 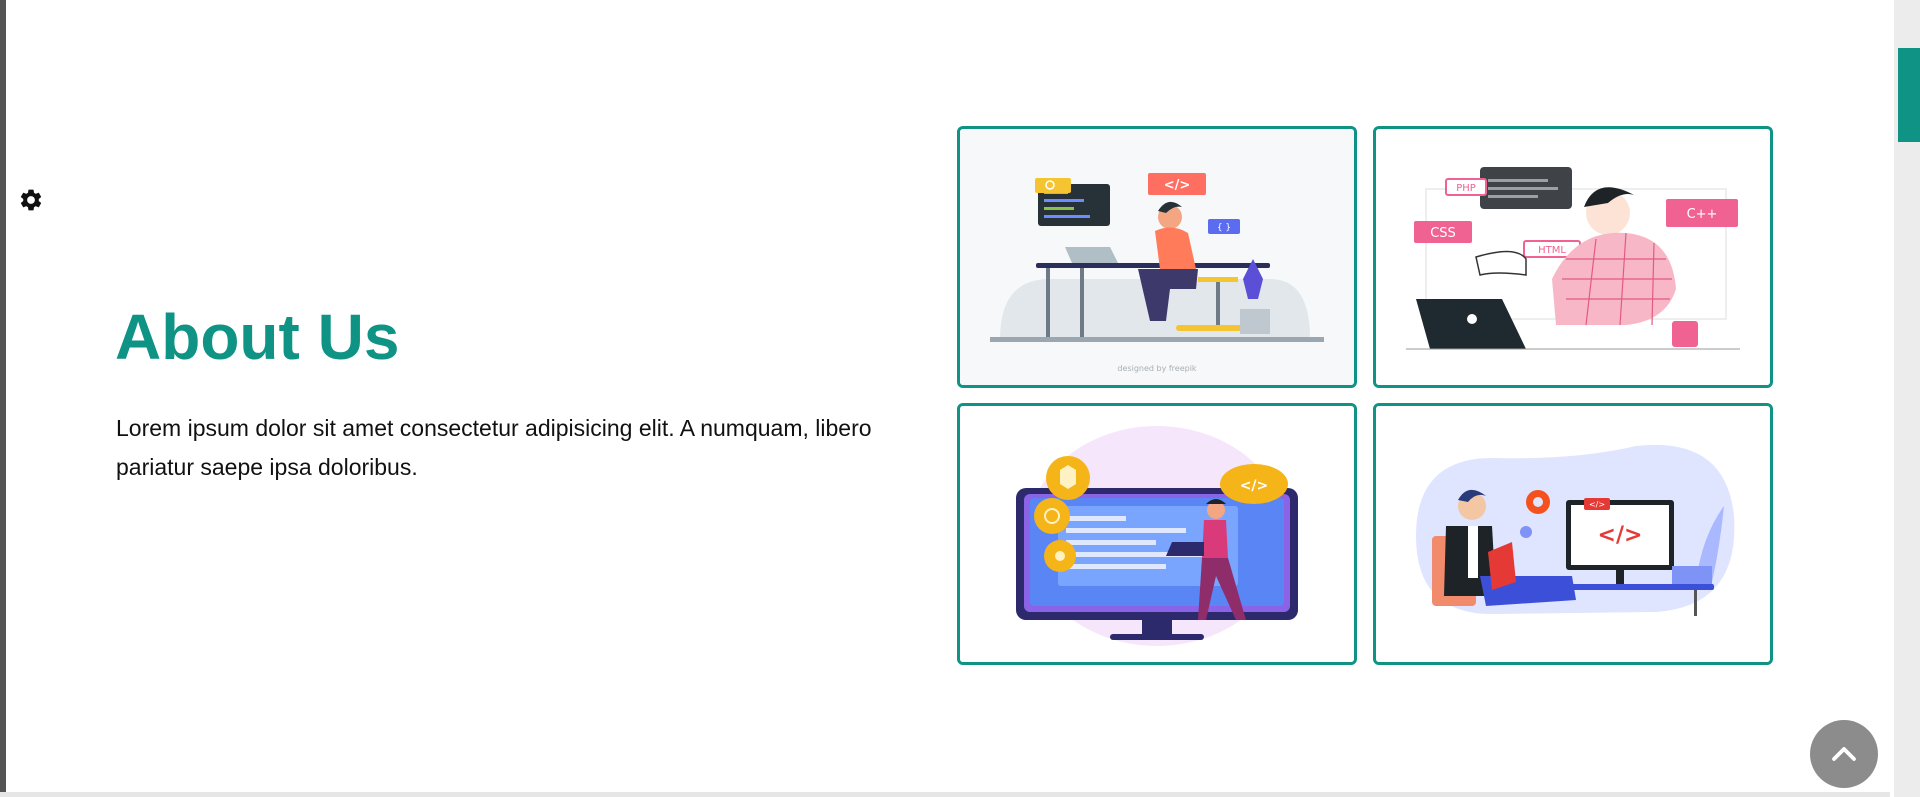 What do you see at coordinates (1552, 250) in the screenshot?
I see `svg-text: HTML` at bounding box center [1552, 250].